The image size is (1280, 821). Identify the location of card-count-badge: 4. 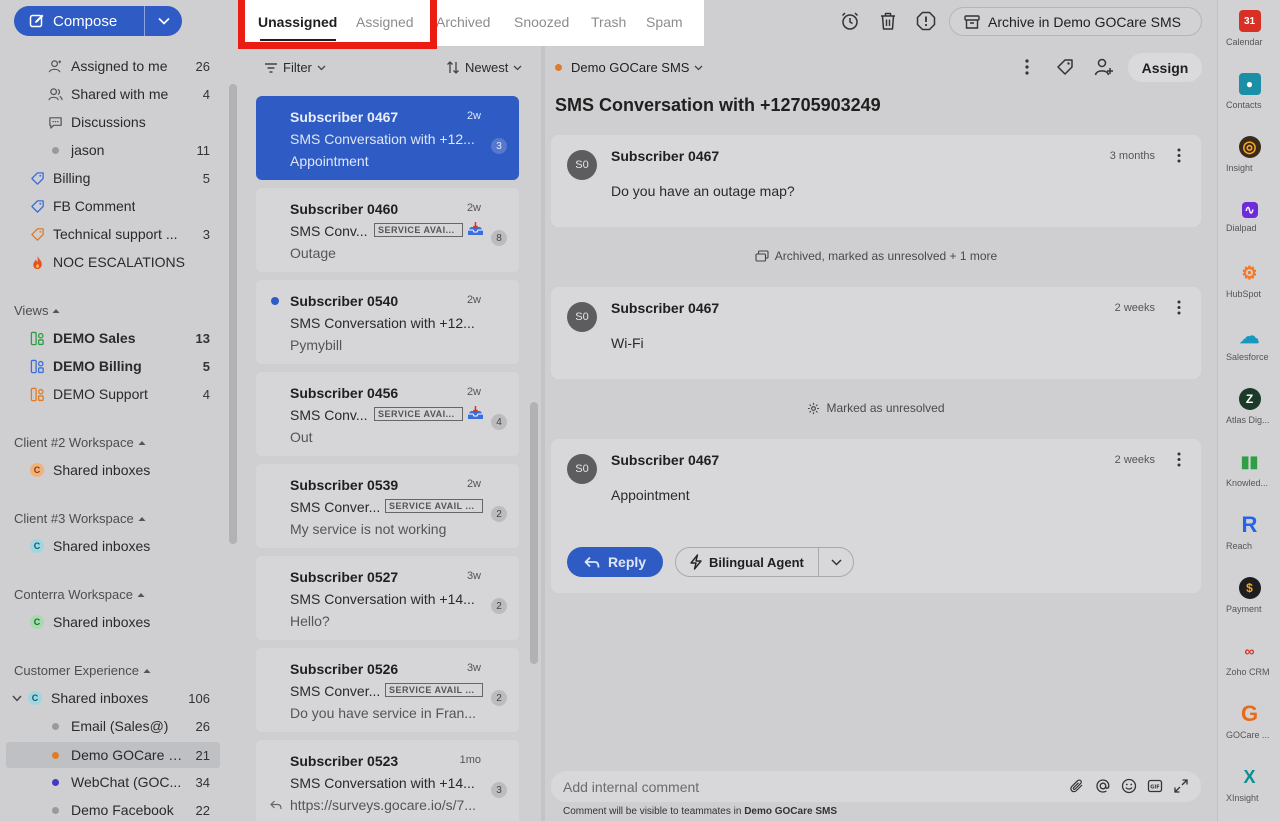
(499, 422).